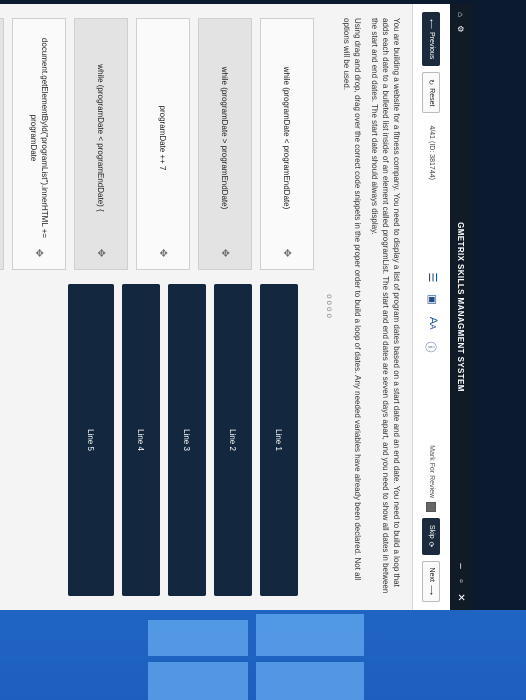  I want to click on skip-label: Skip, so click(431, 532).